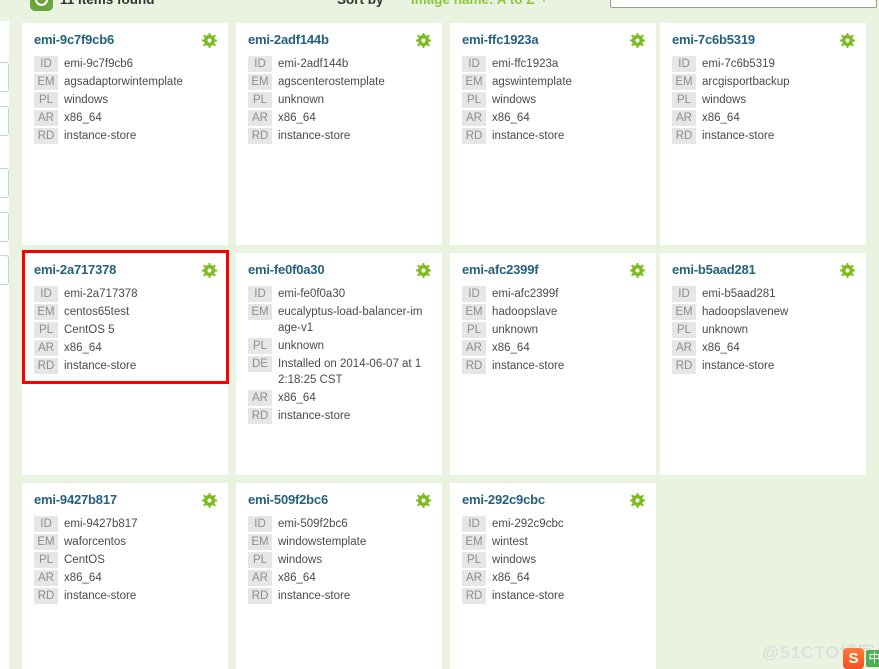 The image size is (879, 669). What do you see at coordinates (739, 294) in the screenshot?
I see `image-attribute-value: emi-b5aad281` at bounding box center [739, 294].